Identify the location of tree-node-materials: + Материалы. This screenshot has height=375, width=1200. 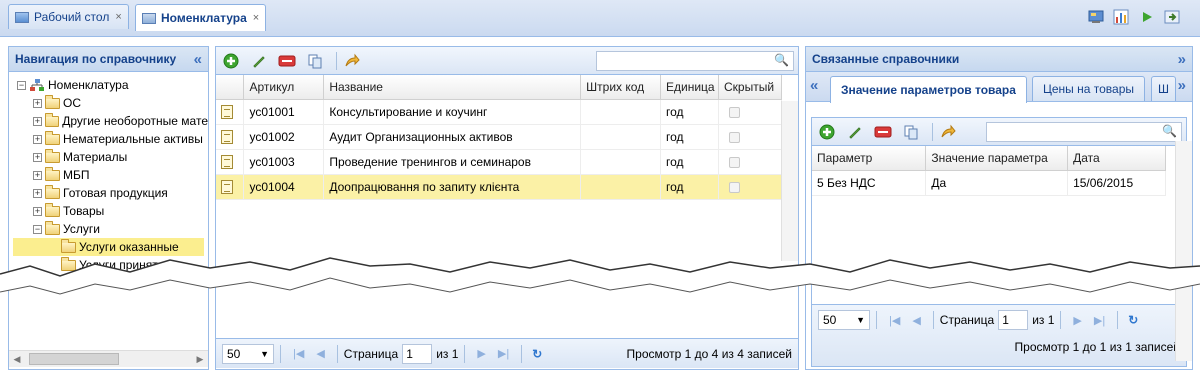
(108, 157).